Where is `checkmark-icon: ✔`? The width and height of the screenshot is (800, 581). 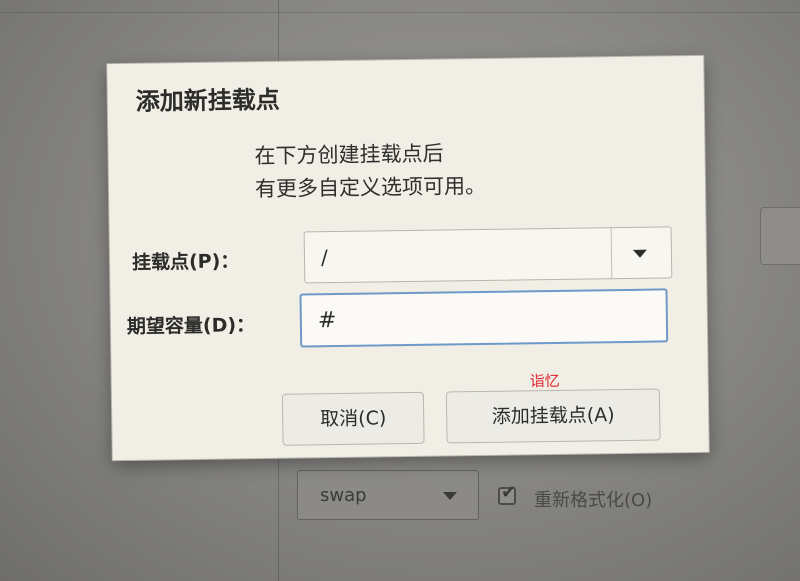 checkmark-icon: ✔ is located at coordinates (509, 492).